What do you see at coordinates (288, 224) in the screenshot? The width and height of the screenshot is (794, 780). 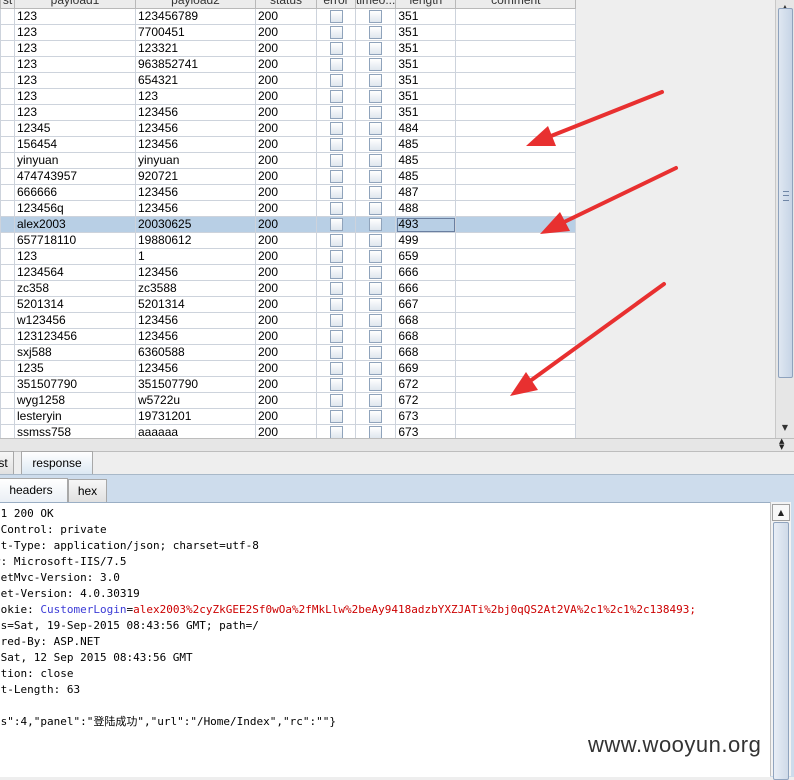 I see `table-row: alex2003 20030625 200 493` at bounding box center [288, 224].